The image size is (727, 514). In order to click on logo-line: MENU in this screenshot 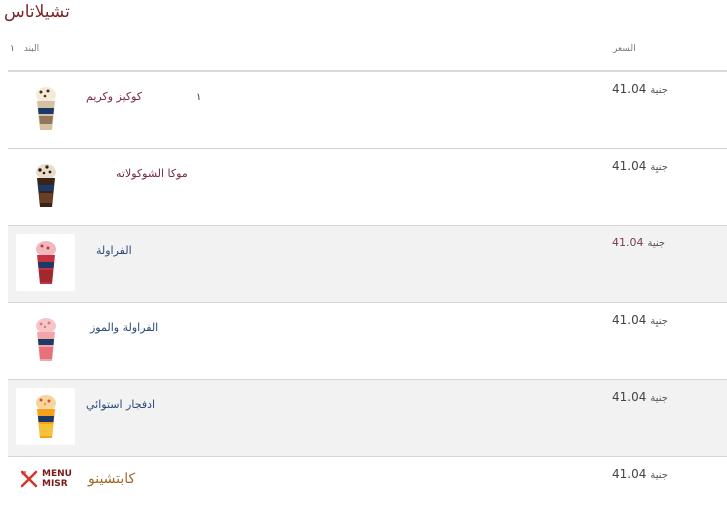, I will do `click(57, 474)`.